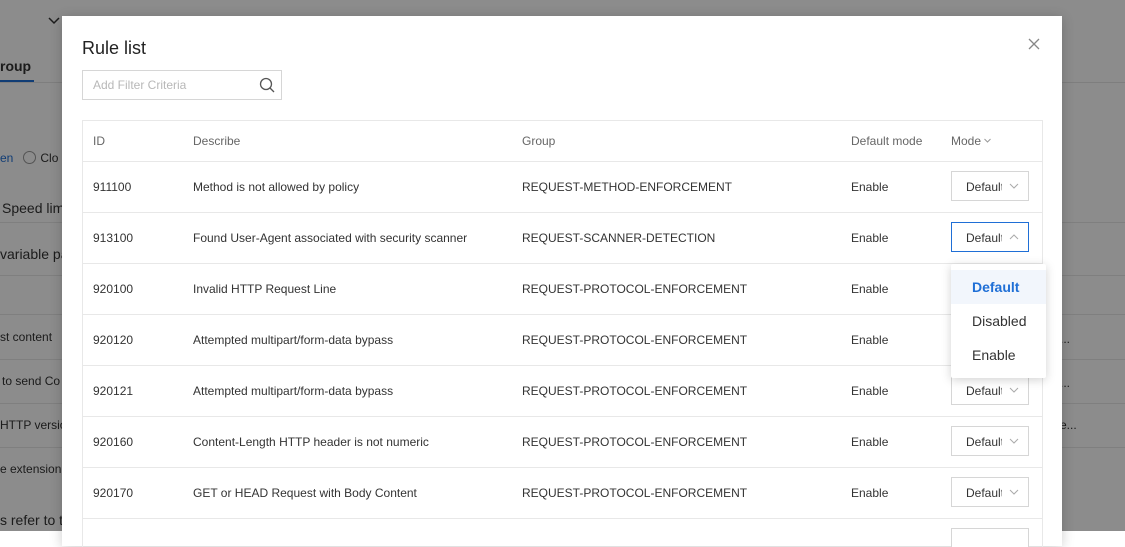  I want to click on dropdown-option-label: Default, so click(996, 287).